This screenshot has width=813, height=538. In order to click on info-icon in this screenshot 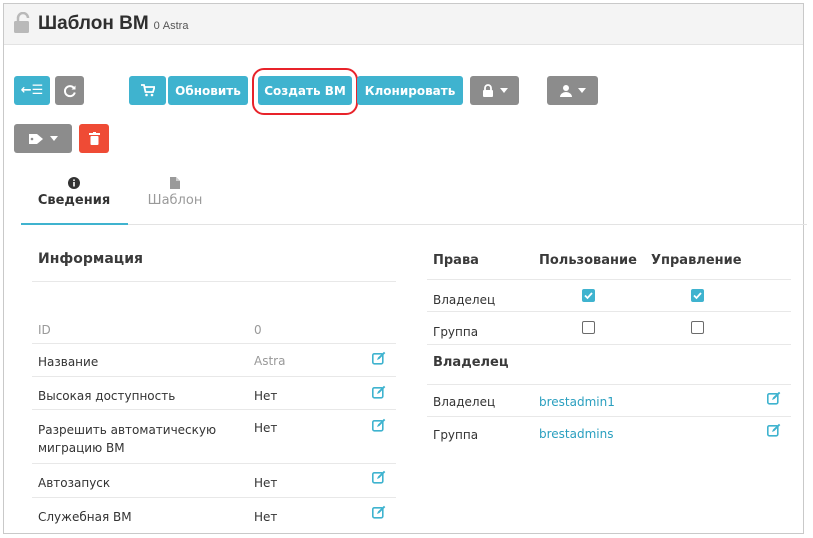, I will do `click(74, 183)`.